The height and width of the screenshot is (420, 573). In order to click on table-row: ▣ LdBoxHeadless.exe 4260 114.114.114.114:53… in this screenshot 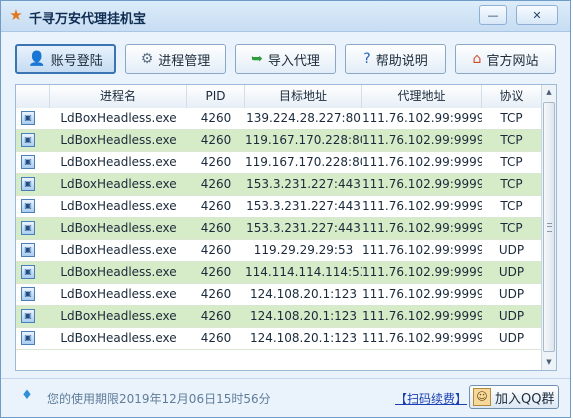, I will do `click(278, 273)`.